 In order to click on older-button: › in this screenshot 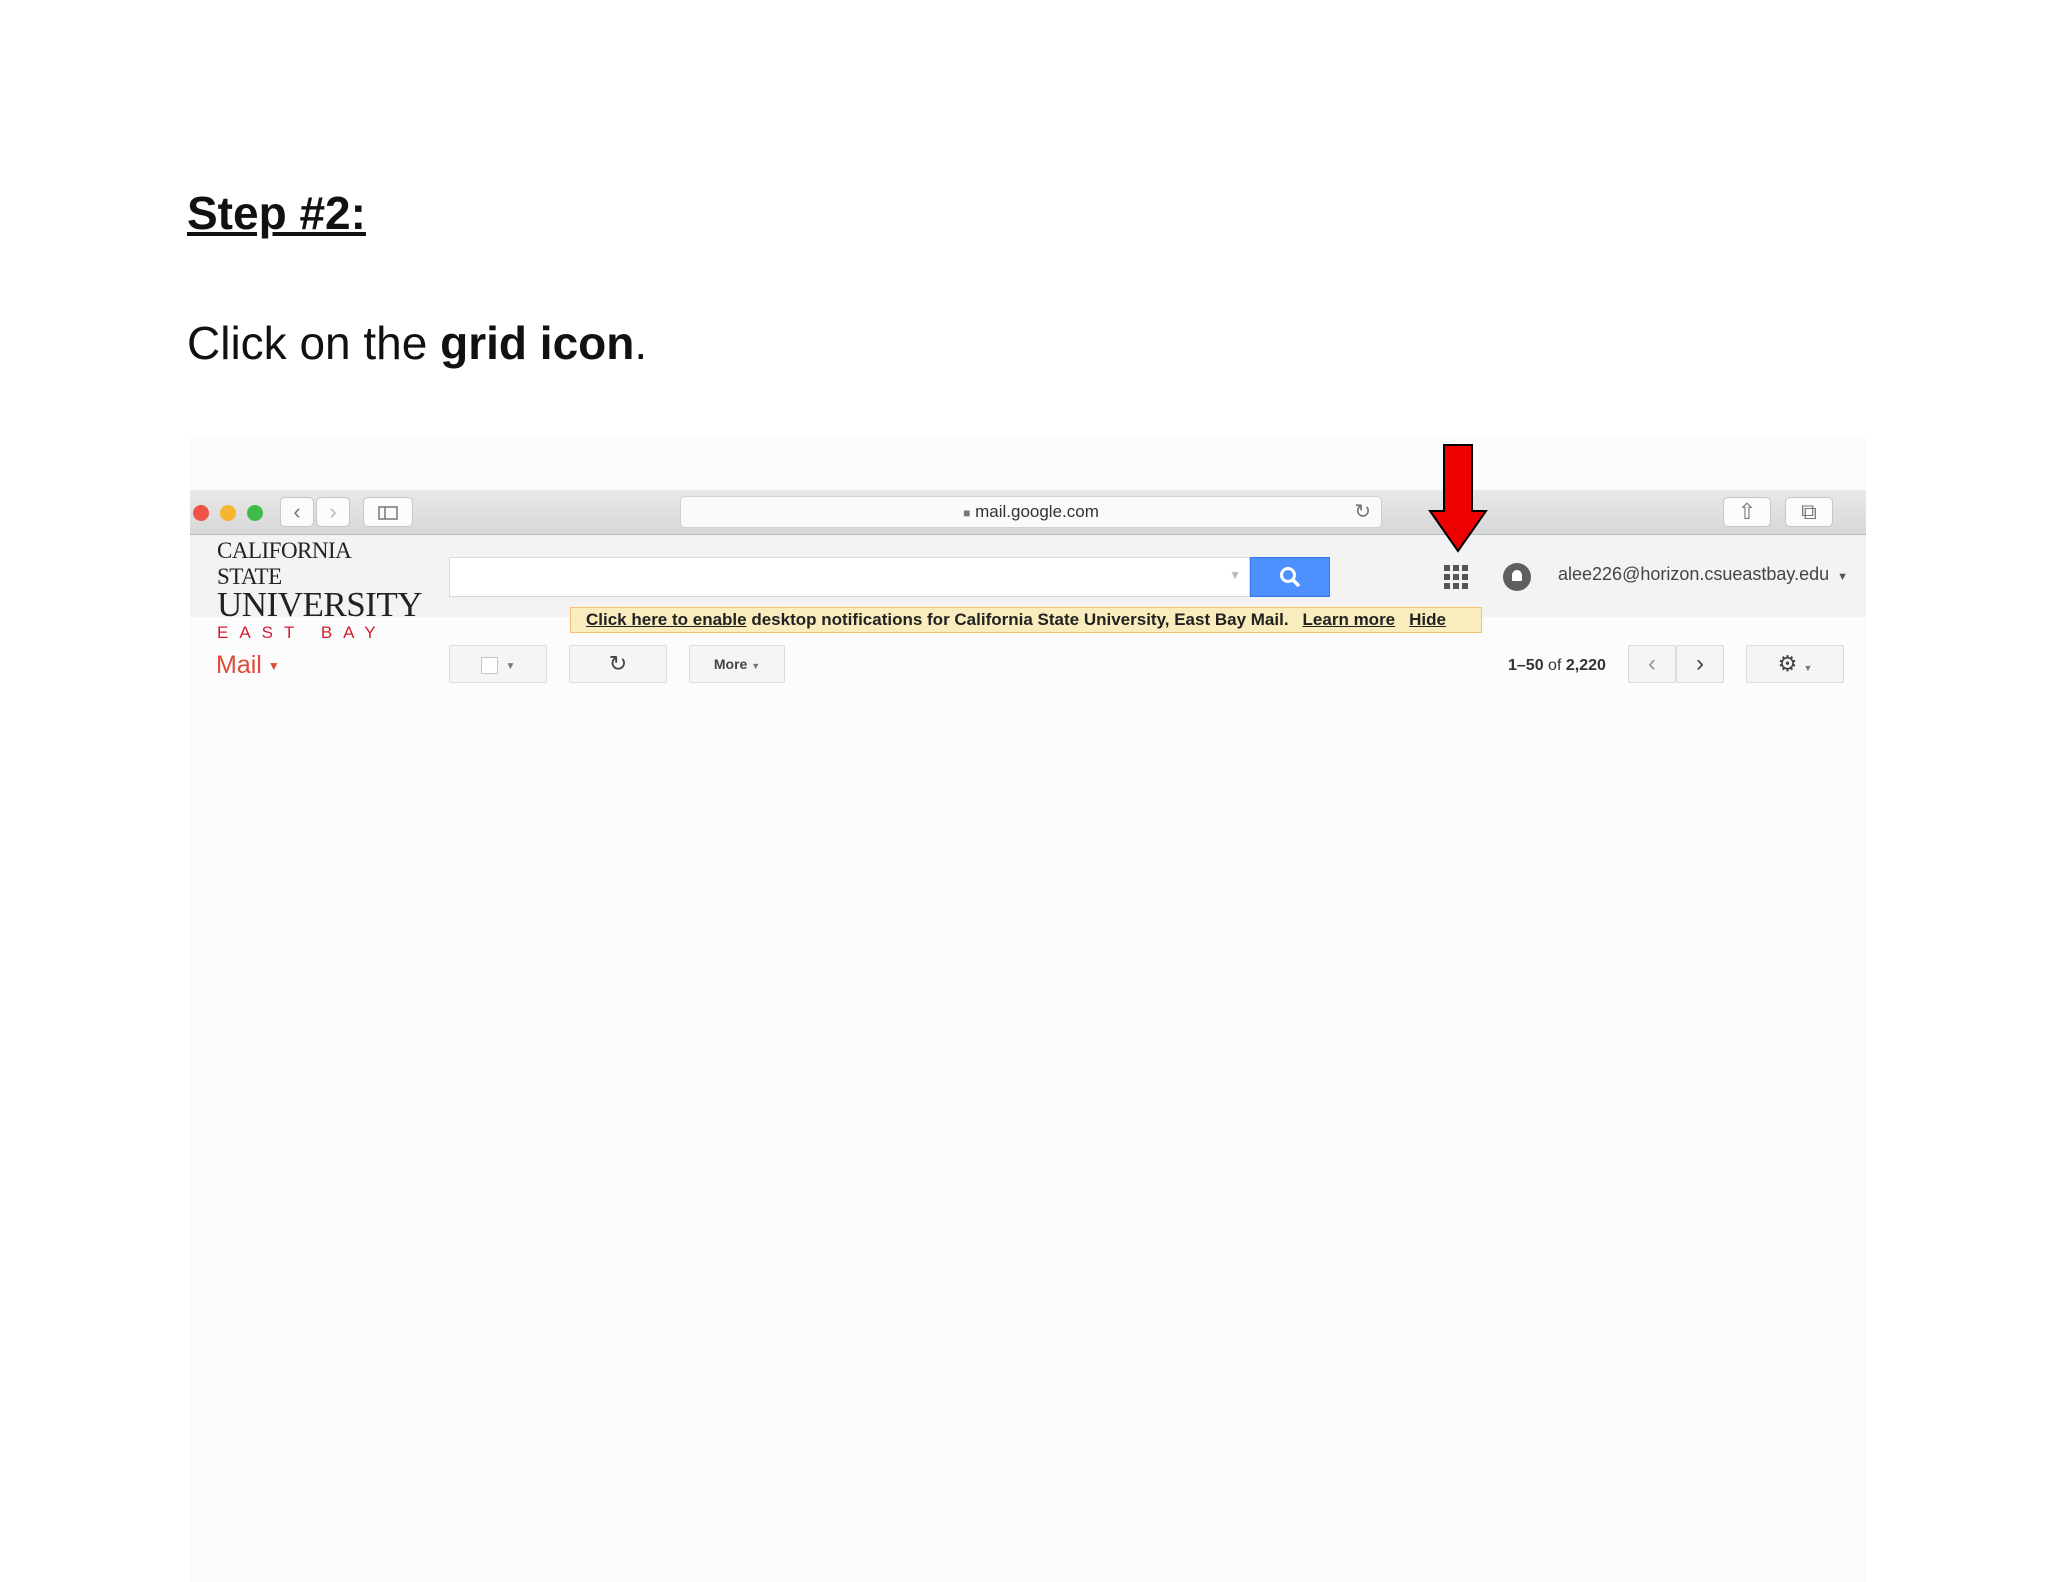, I will do `click(1700, 664)`.